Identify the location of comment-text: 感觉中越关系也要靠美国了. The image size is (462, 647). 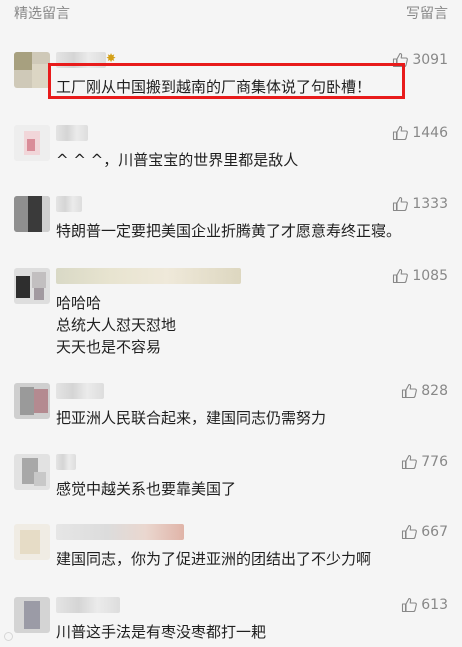
(146, 489).